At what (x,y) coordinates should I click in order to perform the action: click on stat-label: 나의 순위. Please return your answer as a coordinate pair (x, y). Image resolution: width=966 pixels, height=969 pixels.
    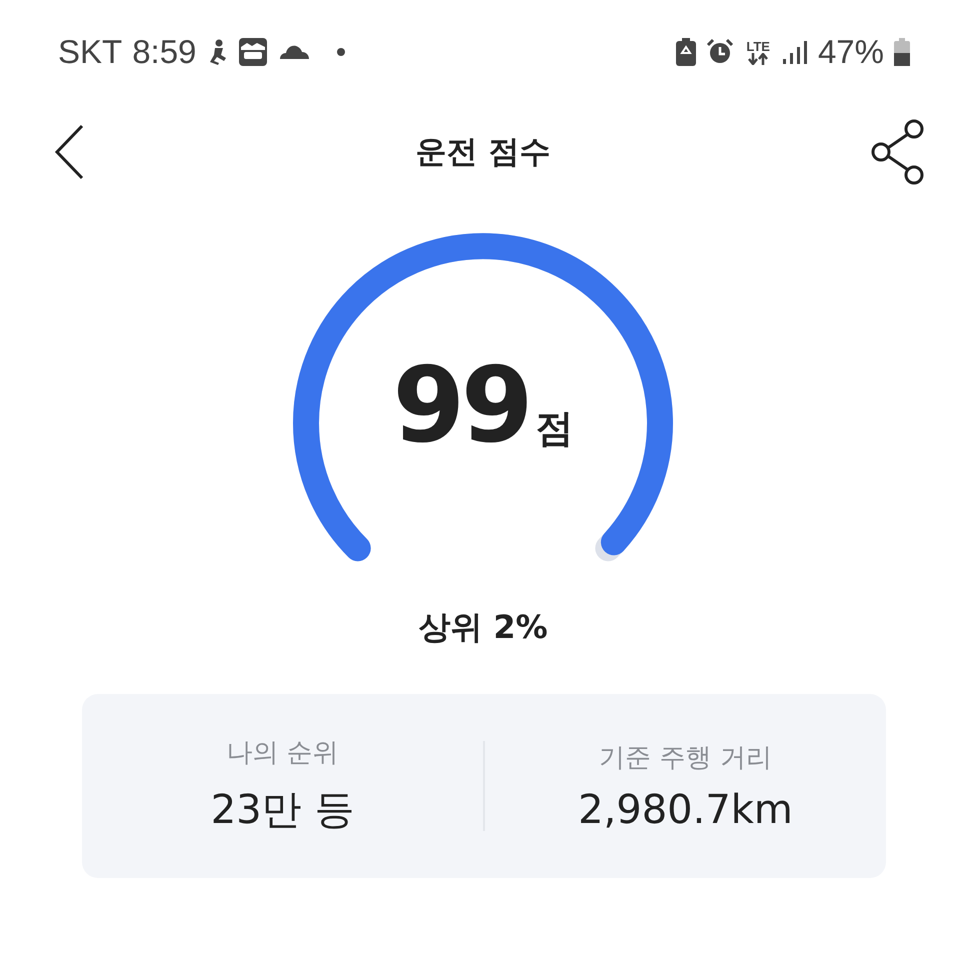
    Looking at the image, I should click on (282, 753).